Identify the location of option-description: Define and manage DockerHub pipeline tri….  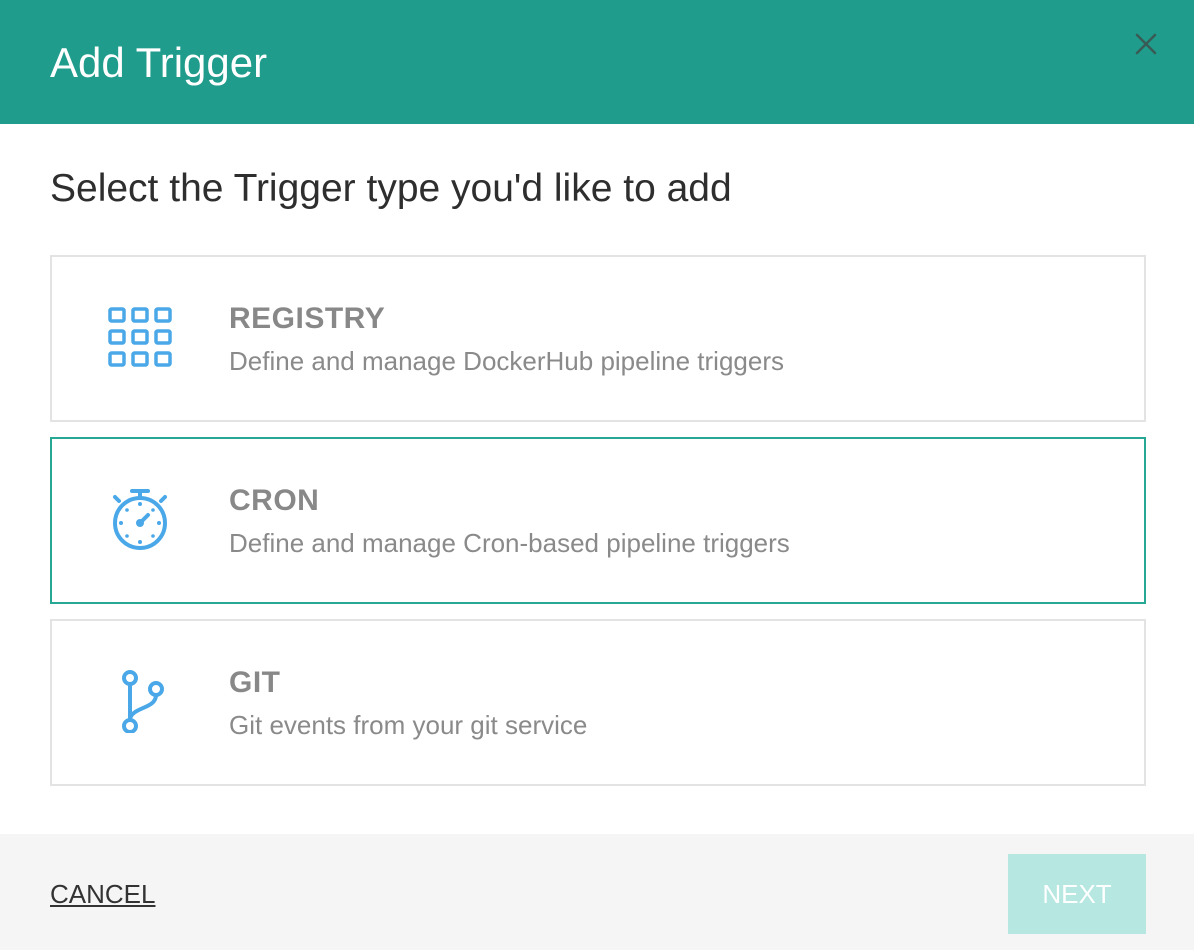
(506, 361).